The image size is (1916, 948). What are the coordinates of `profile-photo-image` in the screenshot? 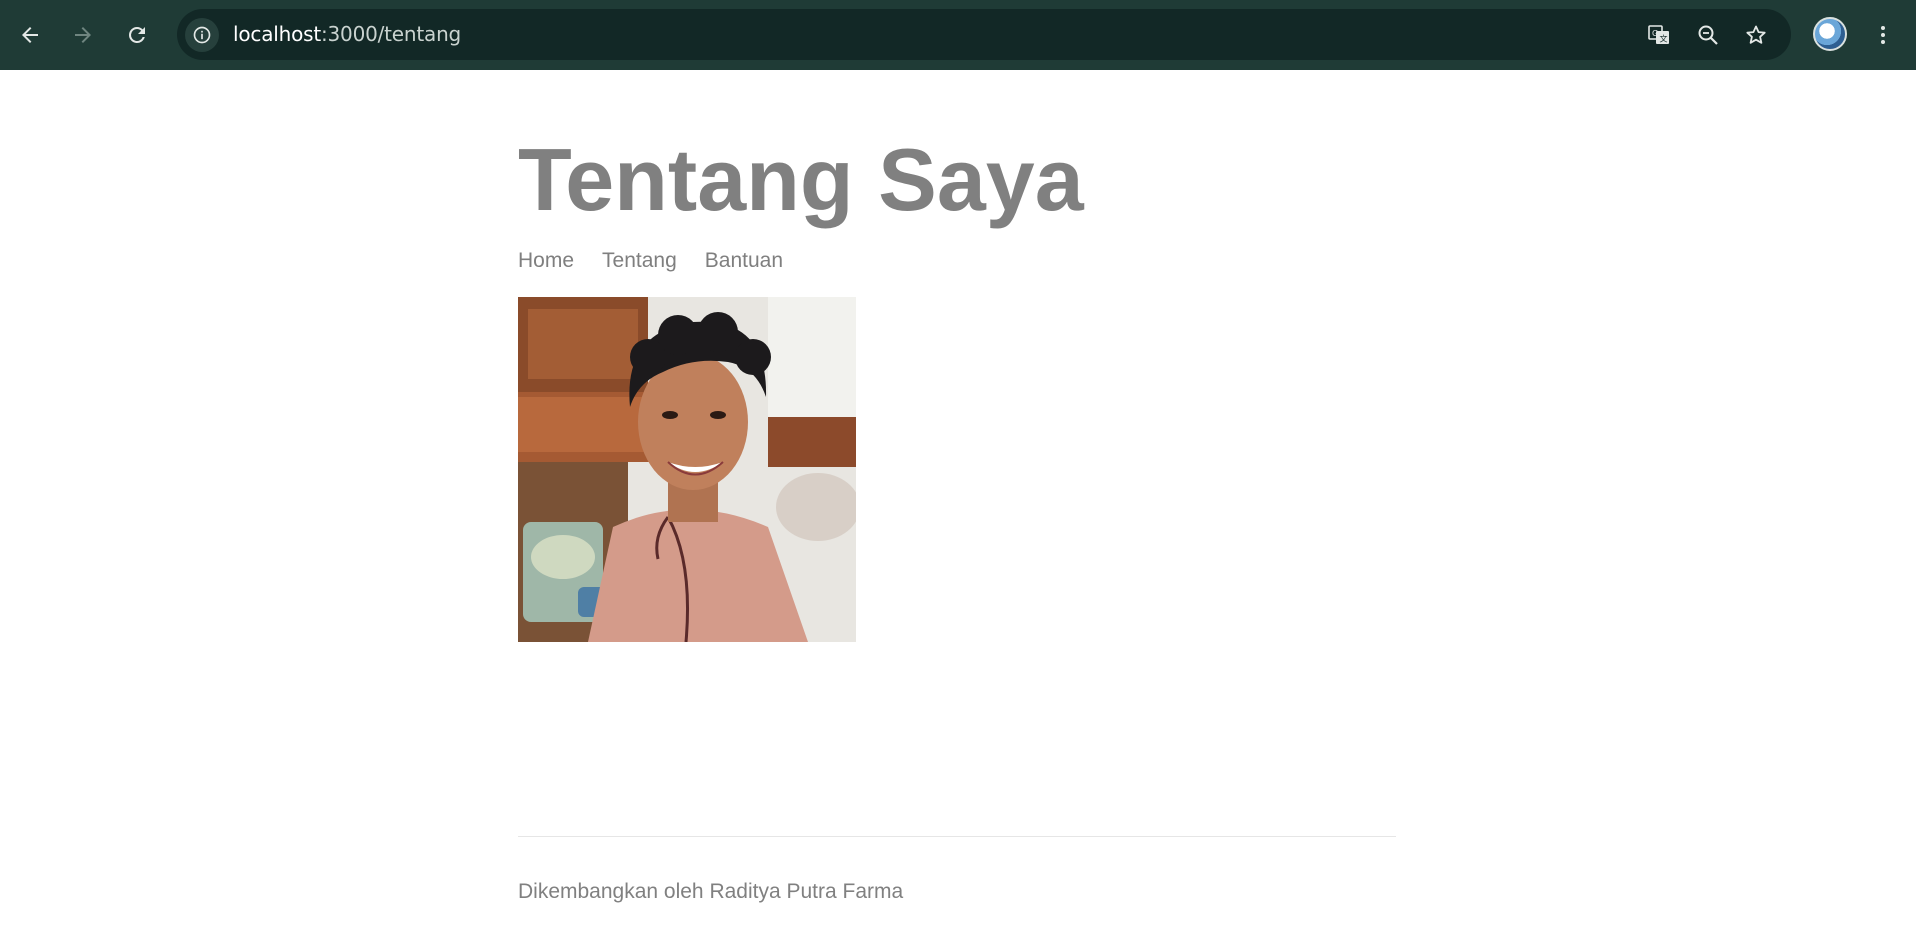 It's located at (687, 469).